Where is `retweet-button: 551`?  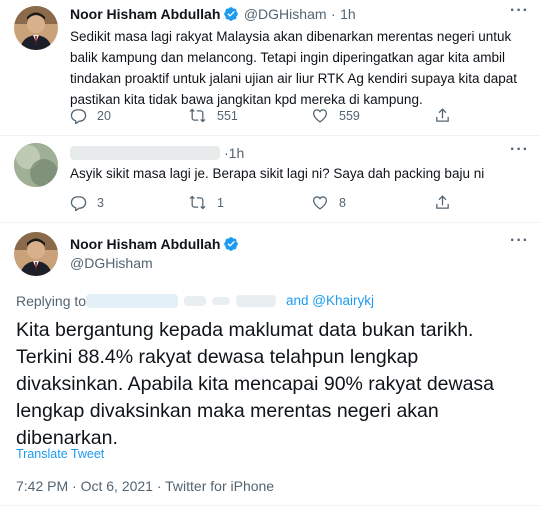
retweet-button: 551 is located at coordinates (213, 115).